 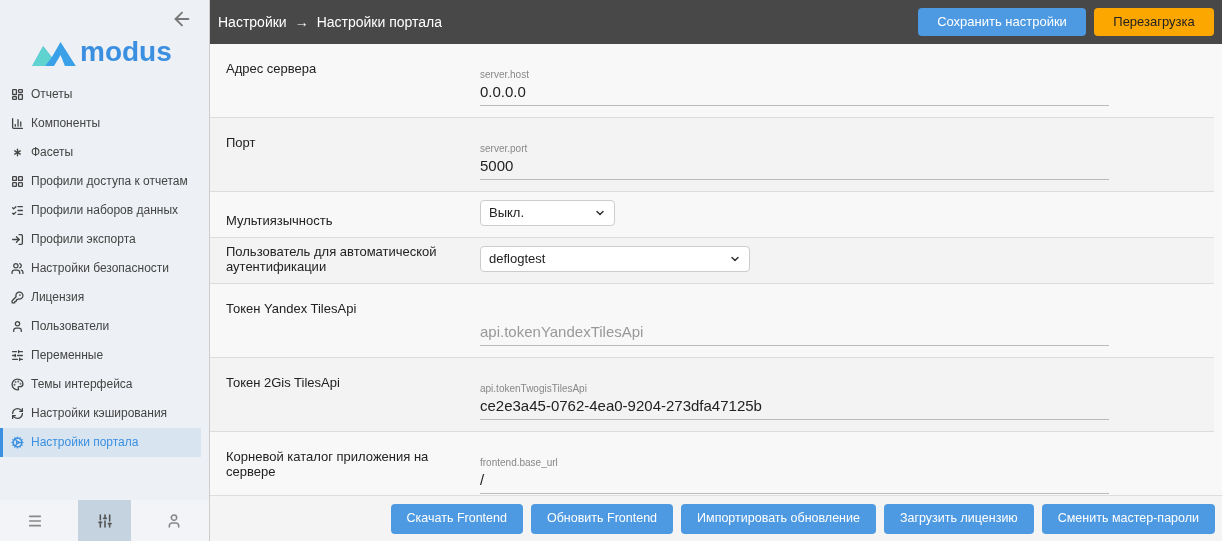 What do you see at coordinates (100, 355) in the screenshot?
I see `sidebar-item: Переменные` at bounding box center [100, 355].